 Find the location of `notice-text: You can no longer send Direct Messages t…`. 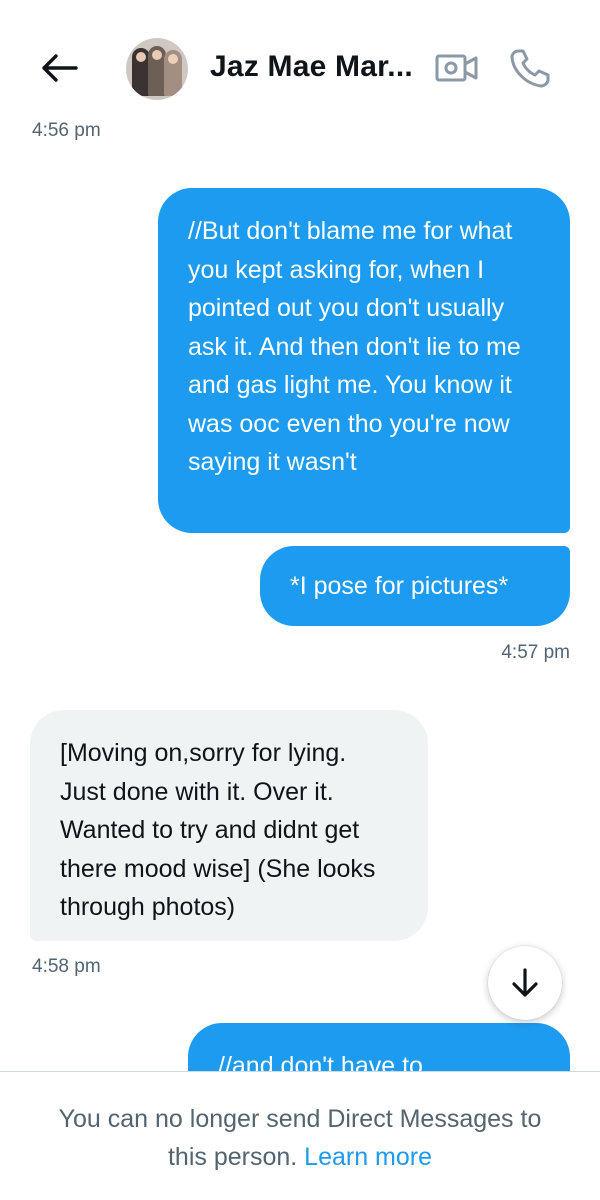

notice-text: You can no longer send Direct Messages t… is located at coordinates (300, 1138).